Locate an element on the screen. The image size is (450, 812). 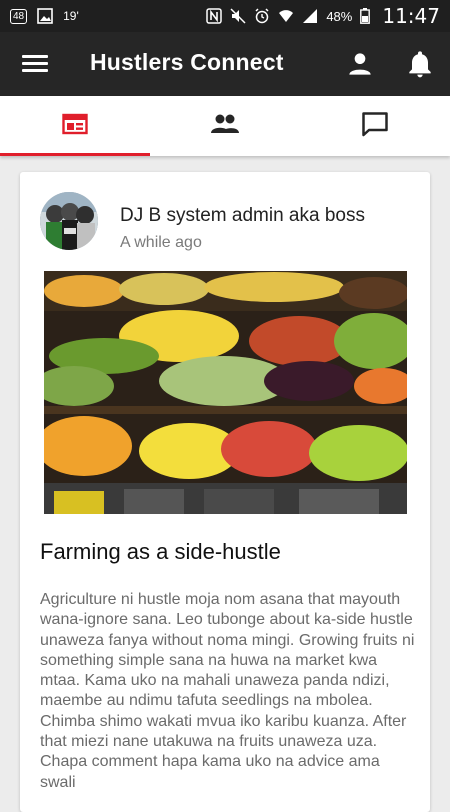
notification-count-badge: 48 is located at coordinates (19, 16).